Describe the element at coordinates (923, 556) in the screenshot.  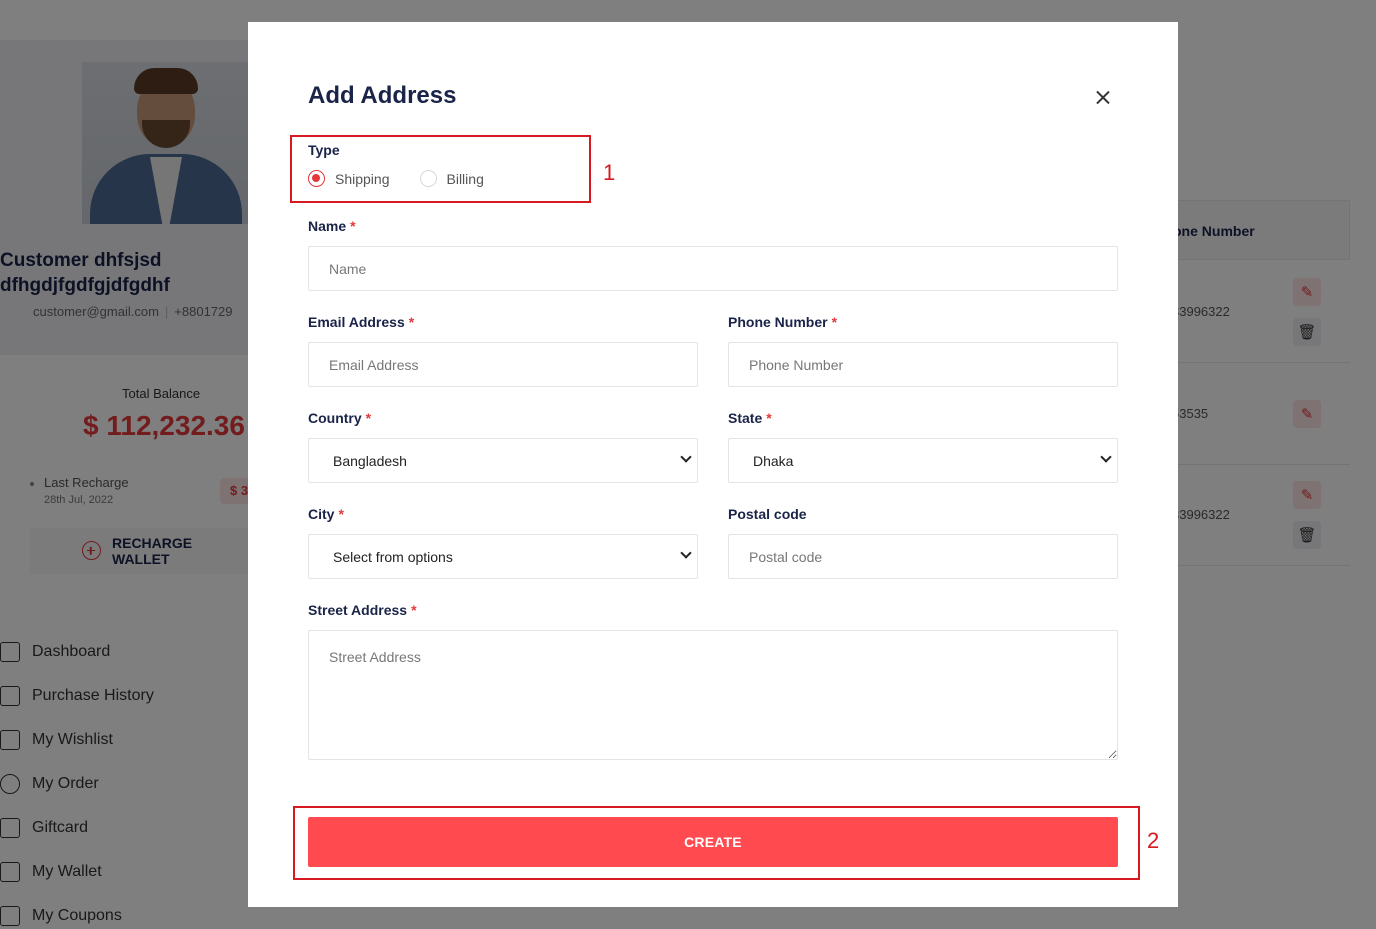
I see `postal-code-input` at that location.